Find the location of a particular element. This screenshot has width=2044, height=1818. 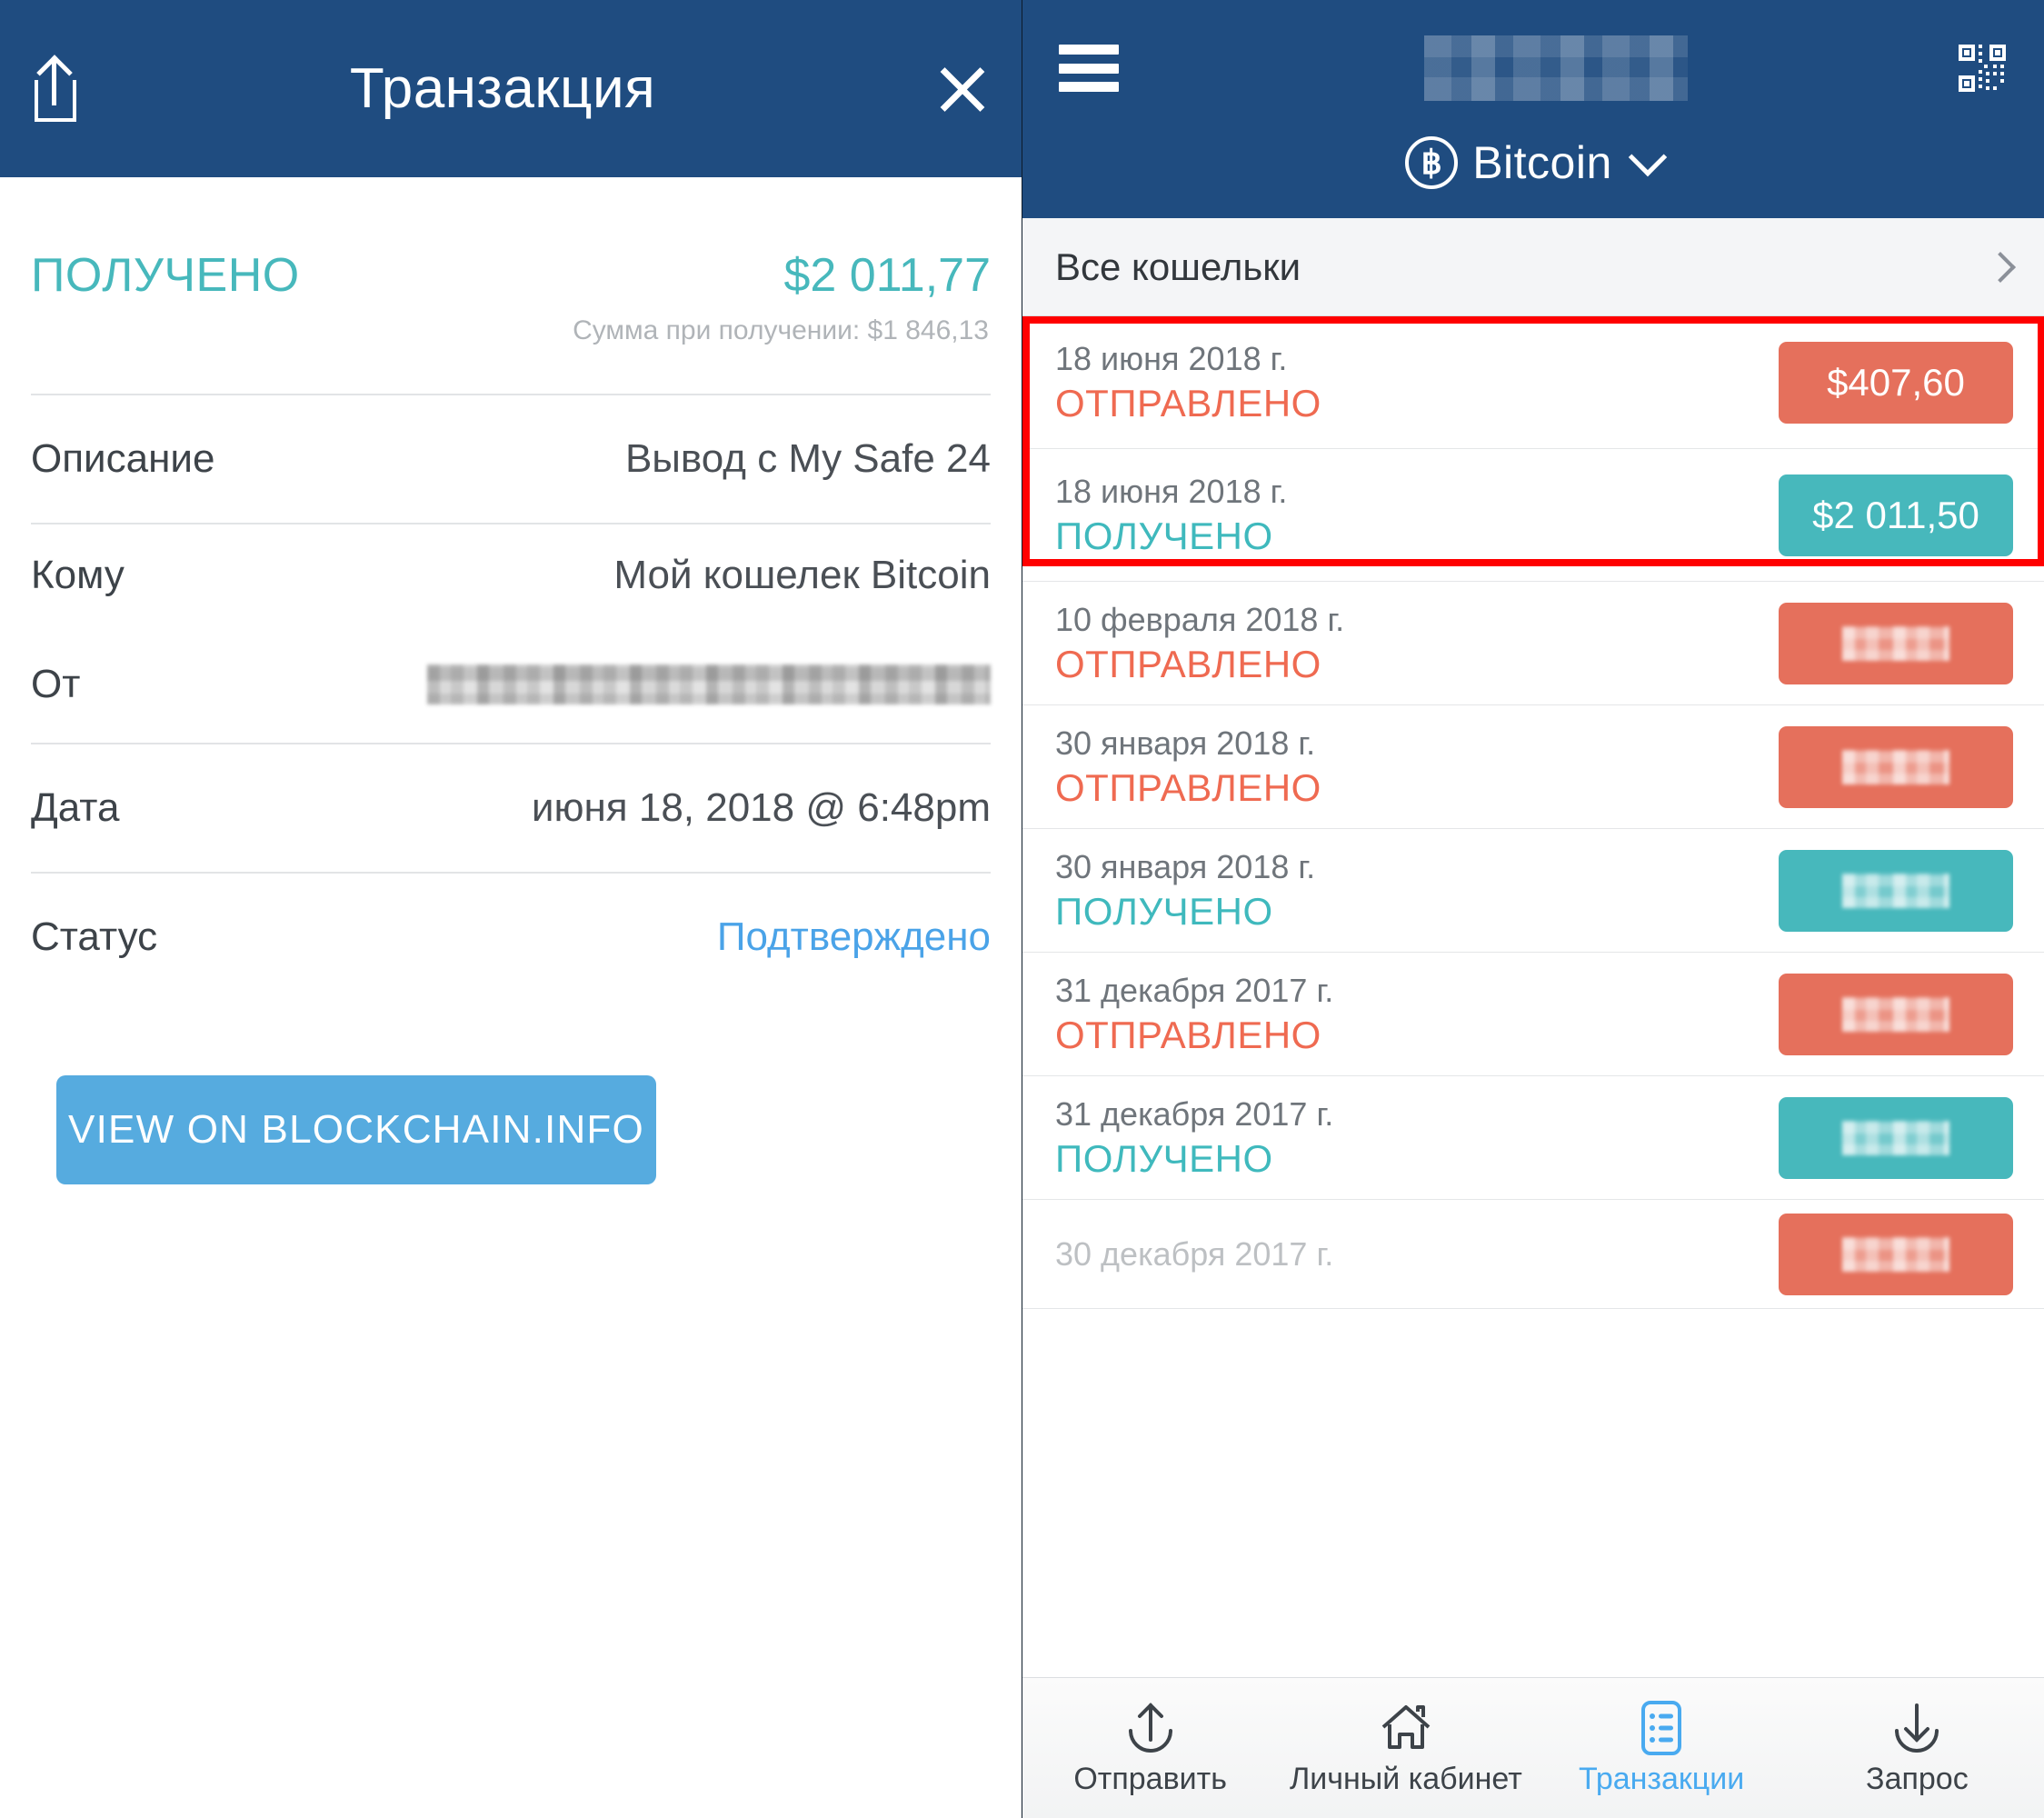

home-icon is located at coordinates (1406, 1728).